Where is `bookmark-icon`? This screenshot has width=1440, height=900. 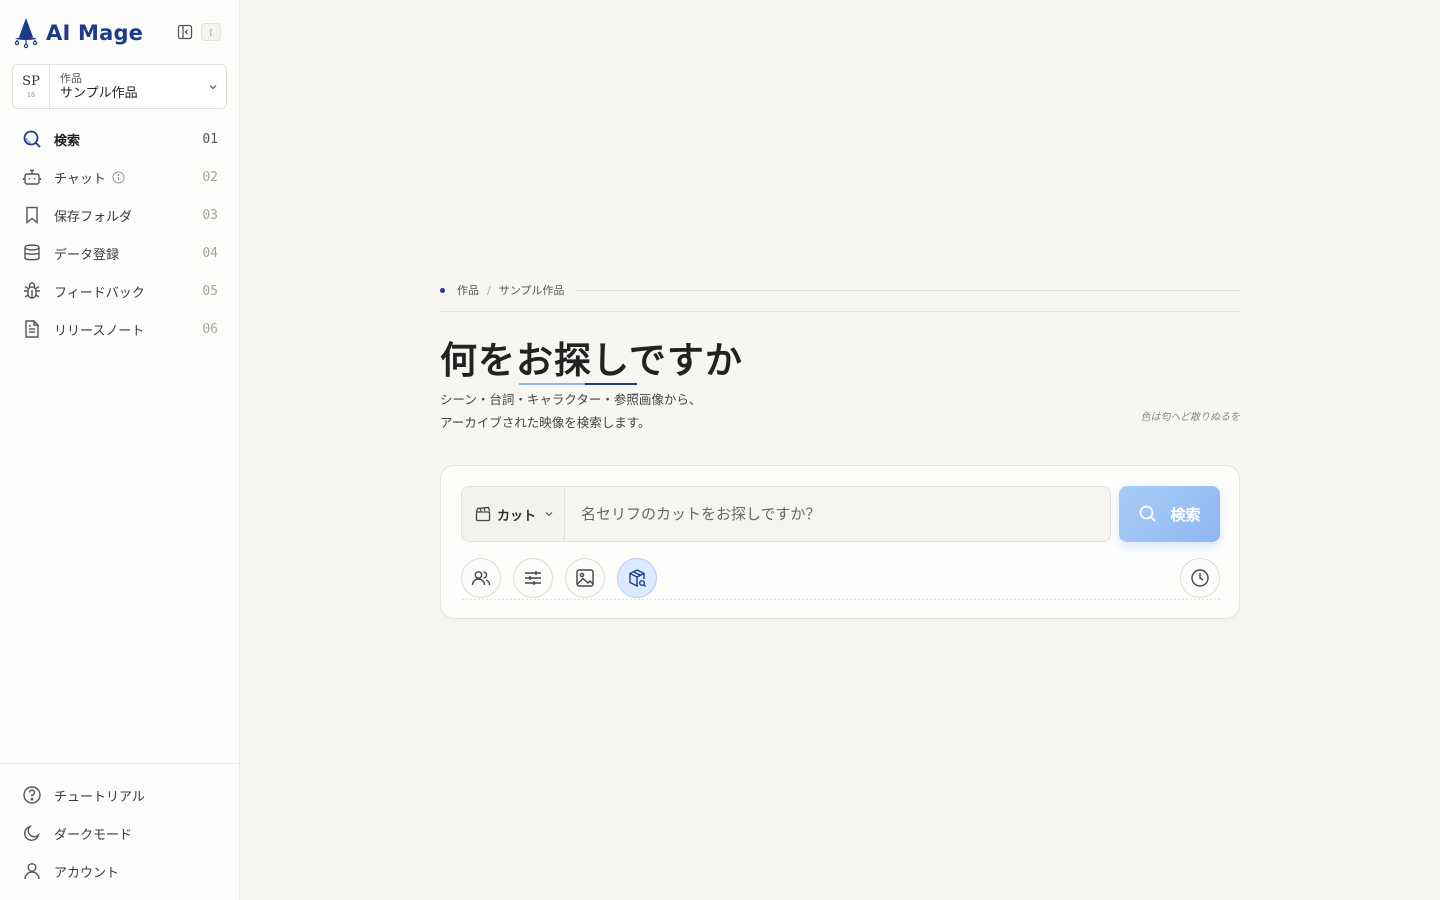
bookmark-icon is located at coordinates (32, 215).